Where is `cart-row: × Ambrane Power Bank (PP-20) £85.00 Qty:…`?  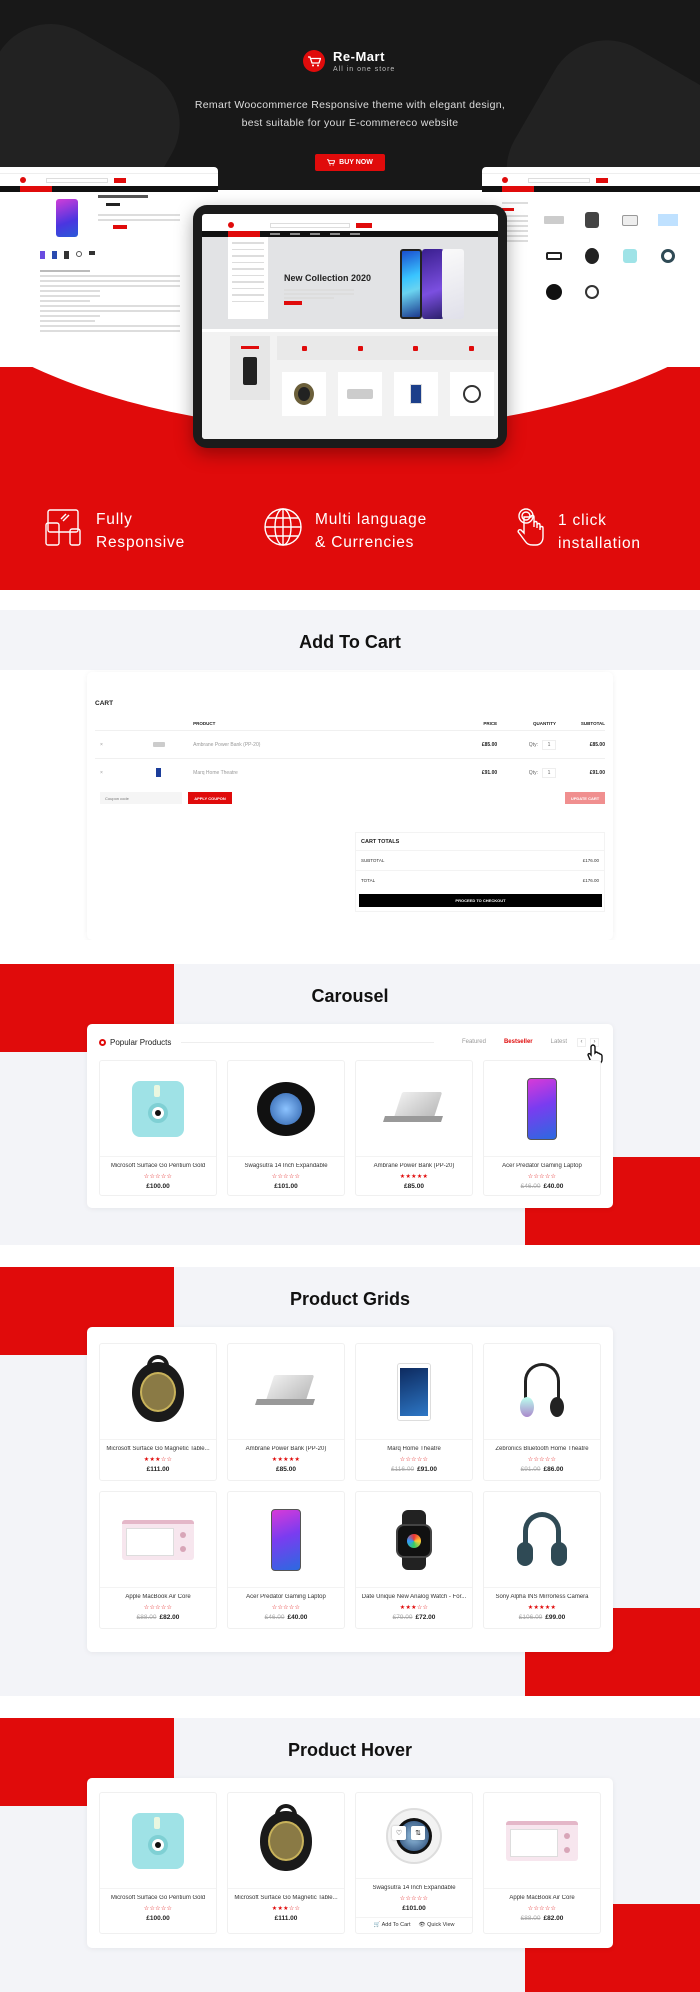 cart-row: × Ambrane Power Bank (PP-20) £85.00 Qty:… is located at coordinates (350, 744).